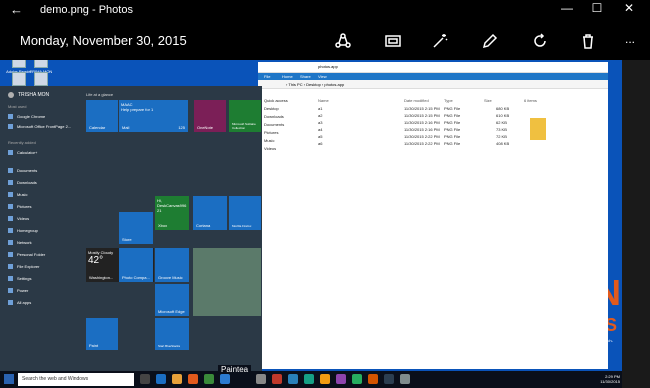  I want to click on tile-onenote: OneNote, so click(210, 116).